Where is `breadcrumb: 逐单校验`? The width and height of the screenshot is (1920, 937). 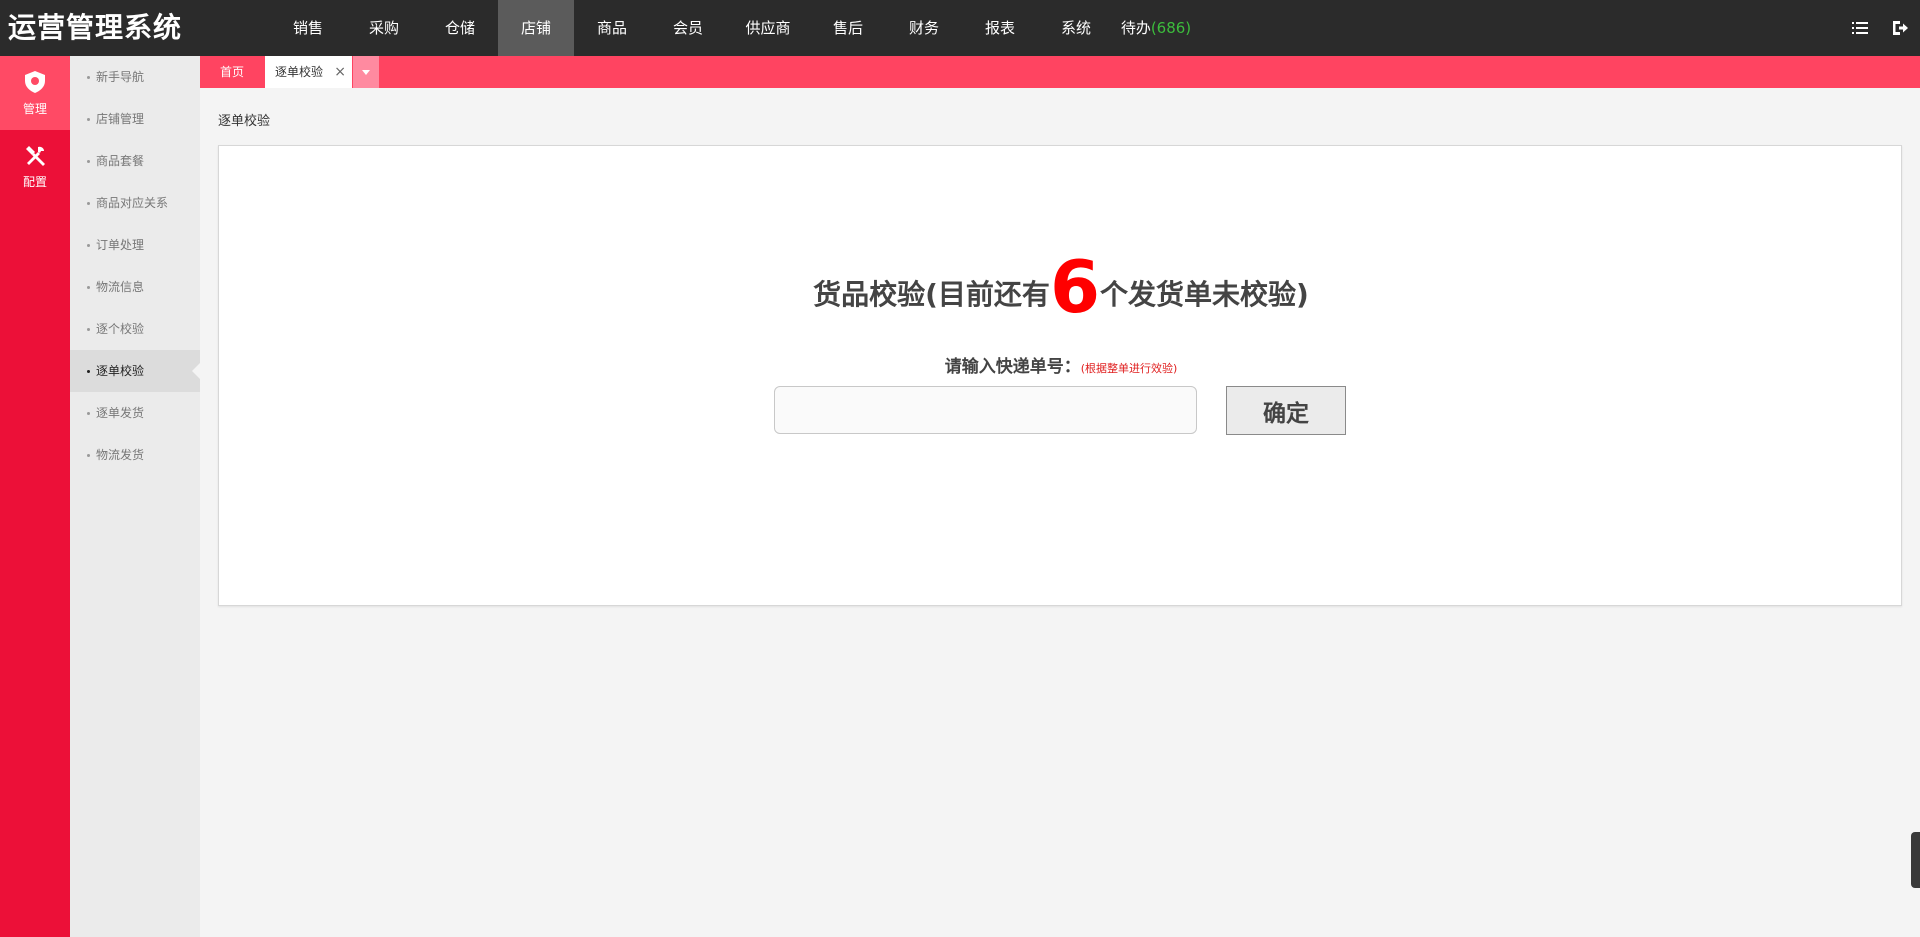 breadcrumb: 逐单校验 is located at coordinates (244, 121).